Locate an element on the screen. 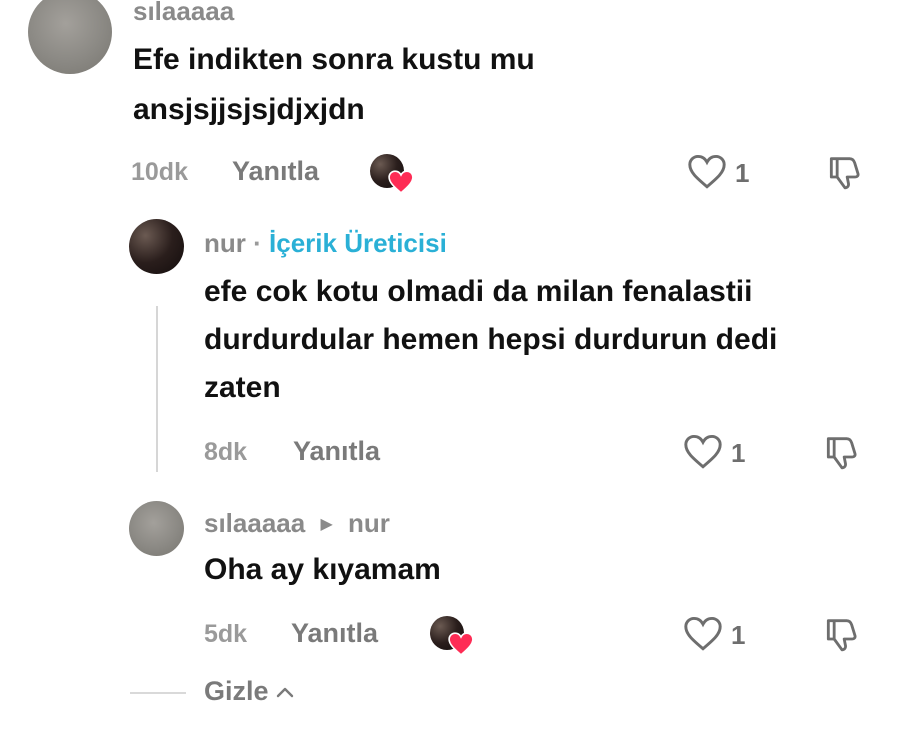  reply-to-username: nur is located at coordinates (369, 523).